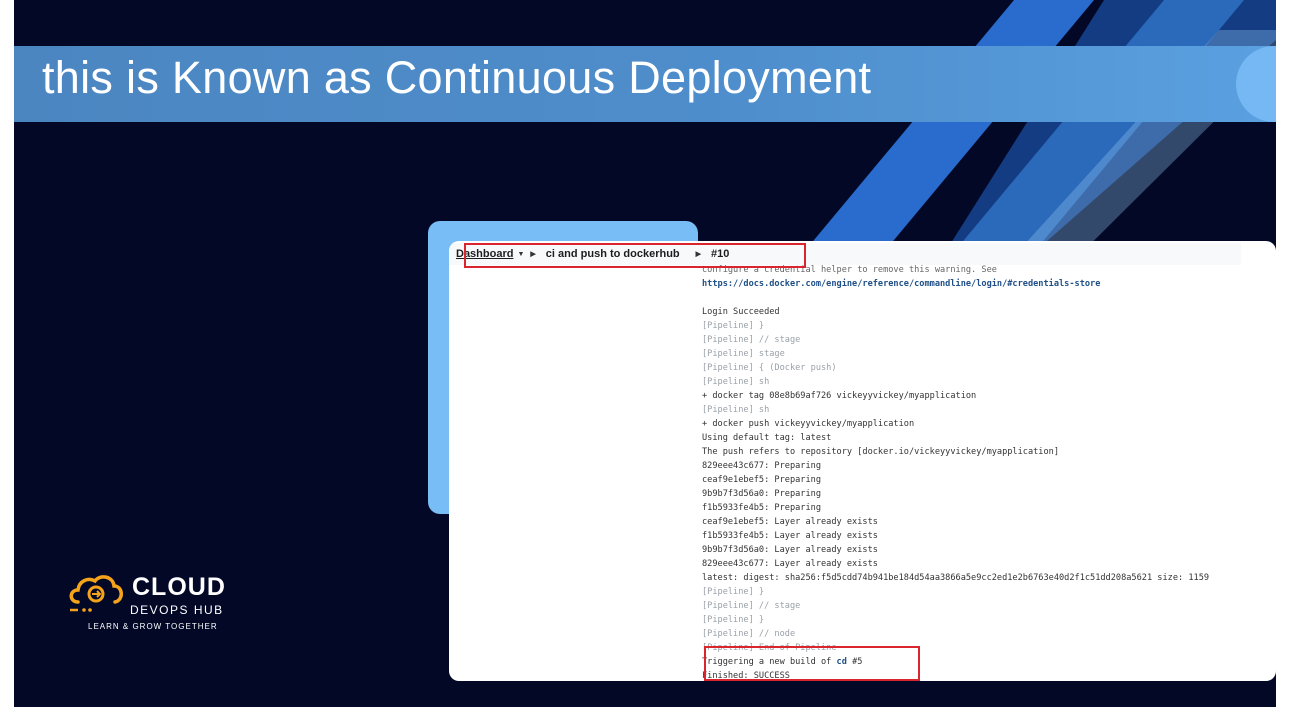 The image size is (1290, 707). What do you see at coordinates (769, 368) in the screenshot?
I see `log-line: [Pipeline] { (Docker push)` at bounding box center [769, 368].